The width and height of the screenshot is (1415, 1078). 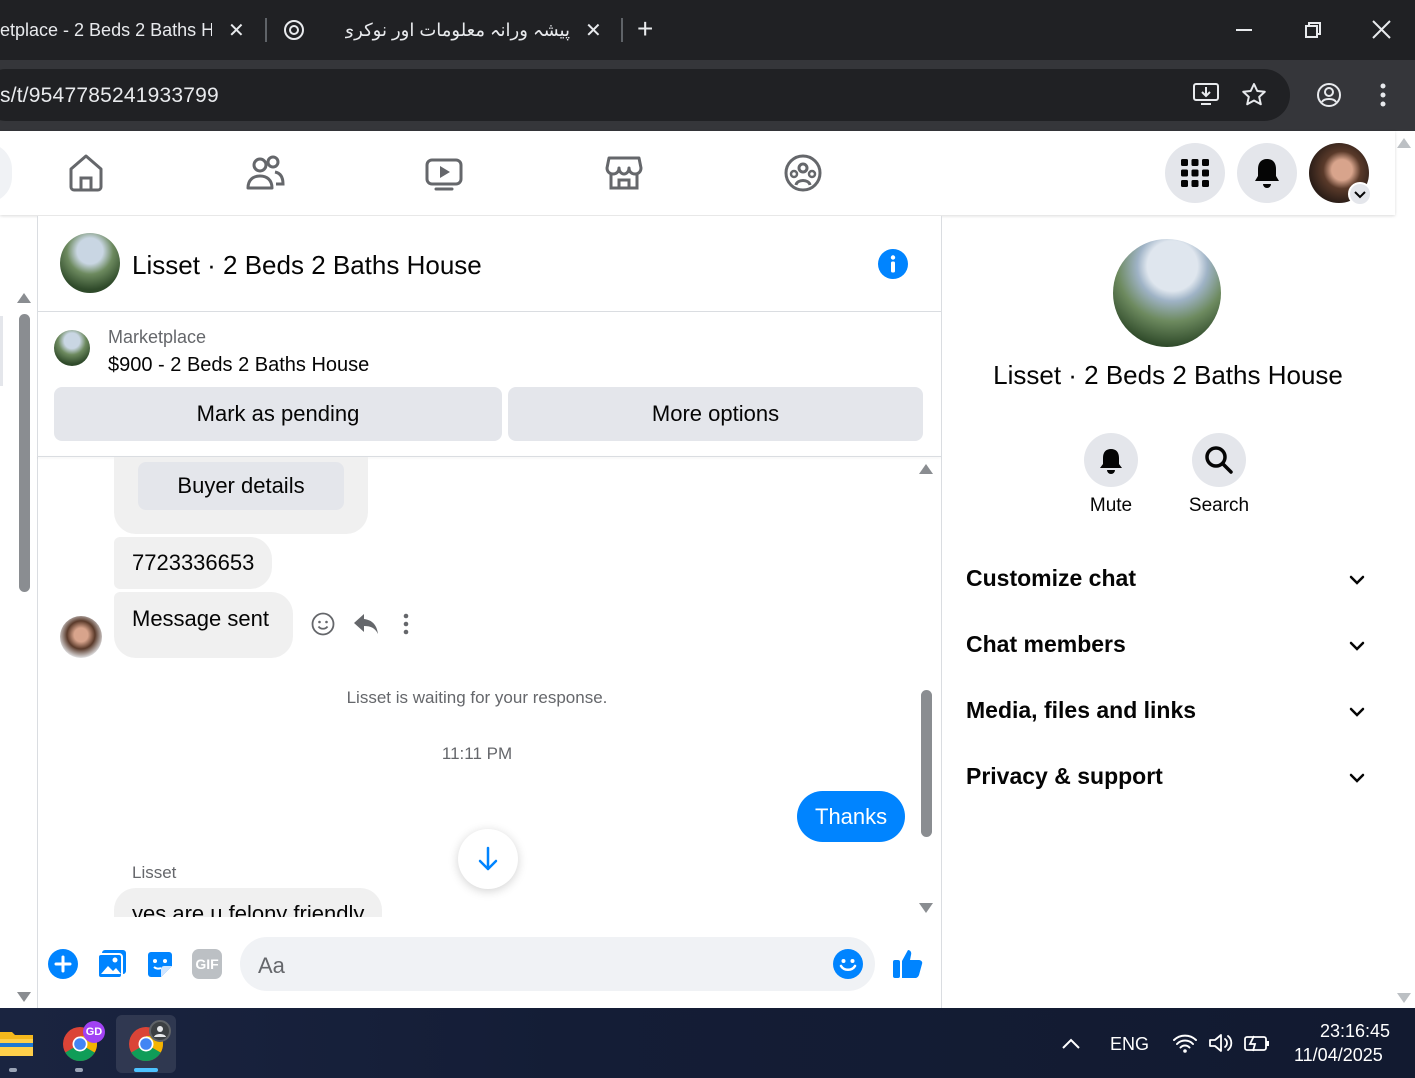 What do you see at coordinates (1219, 505) in the screenshot?
I see `search-label: Search` at bounding box center [1219, 505].